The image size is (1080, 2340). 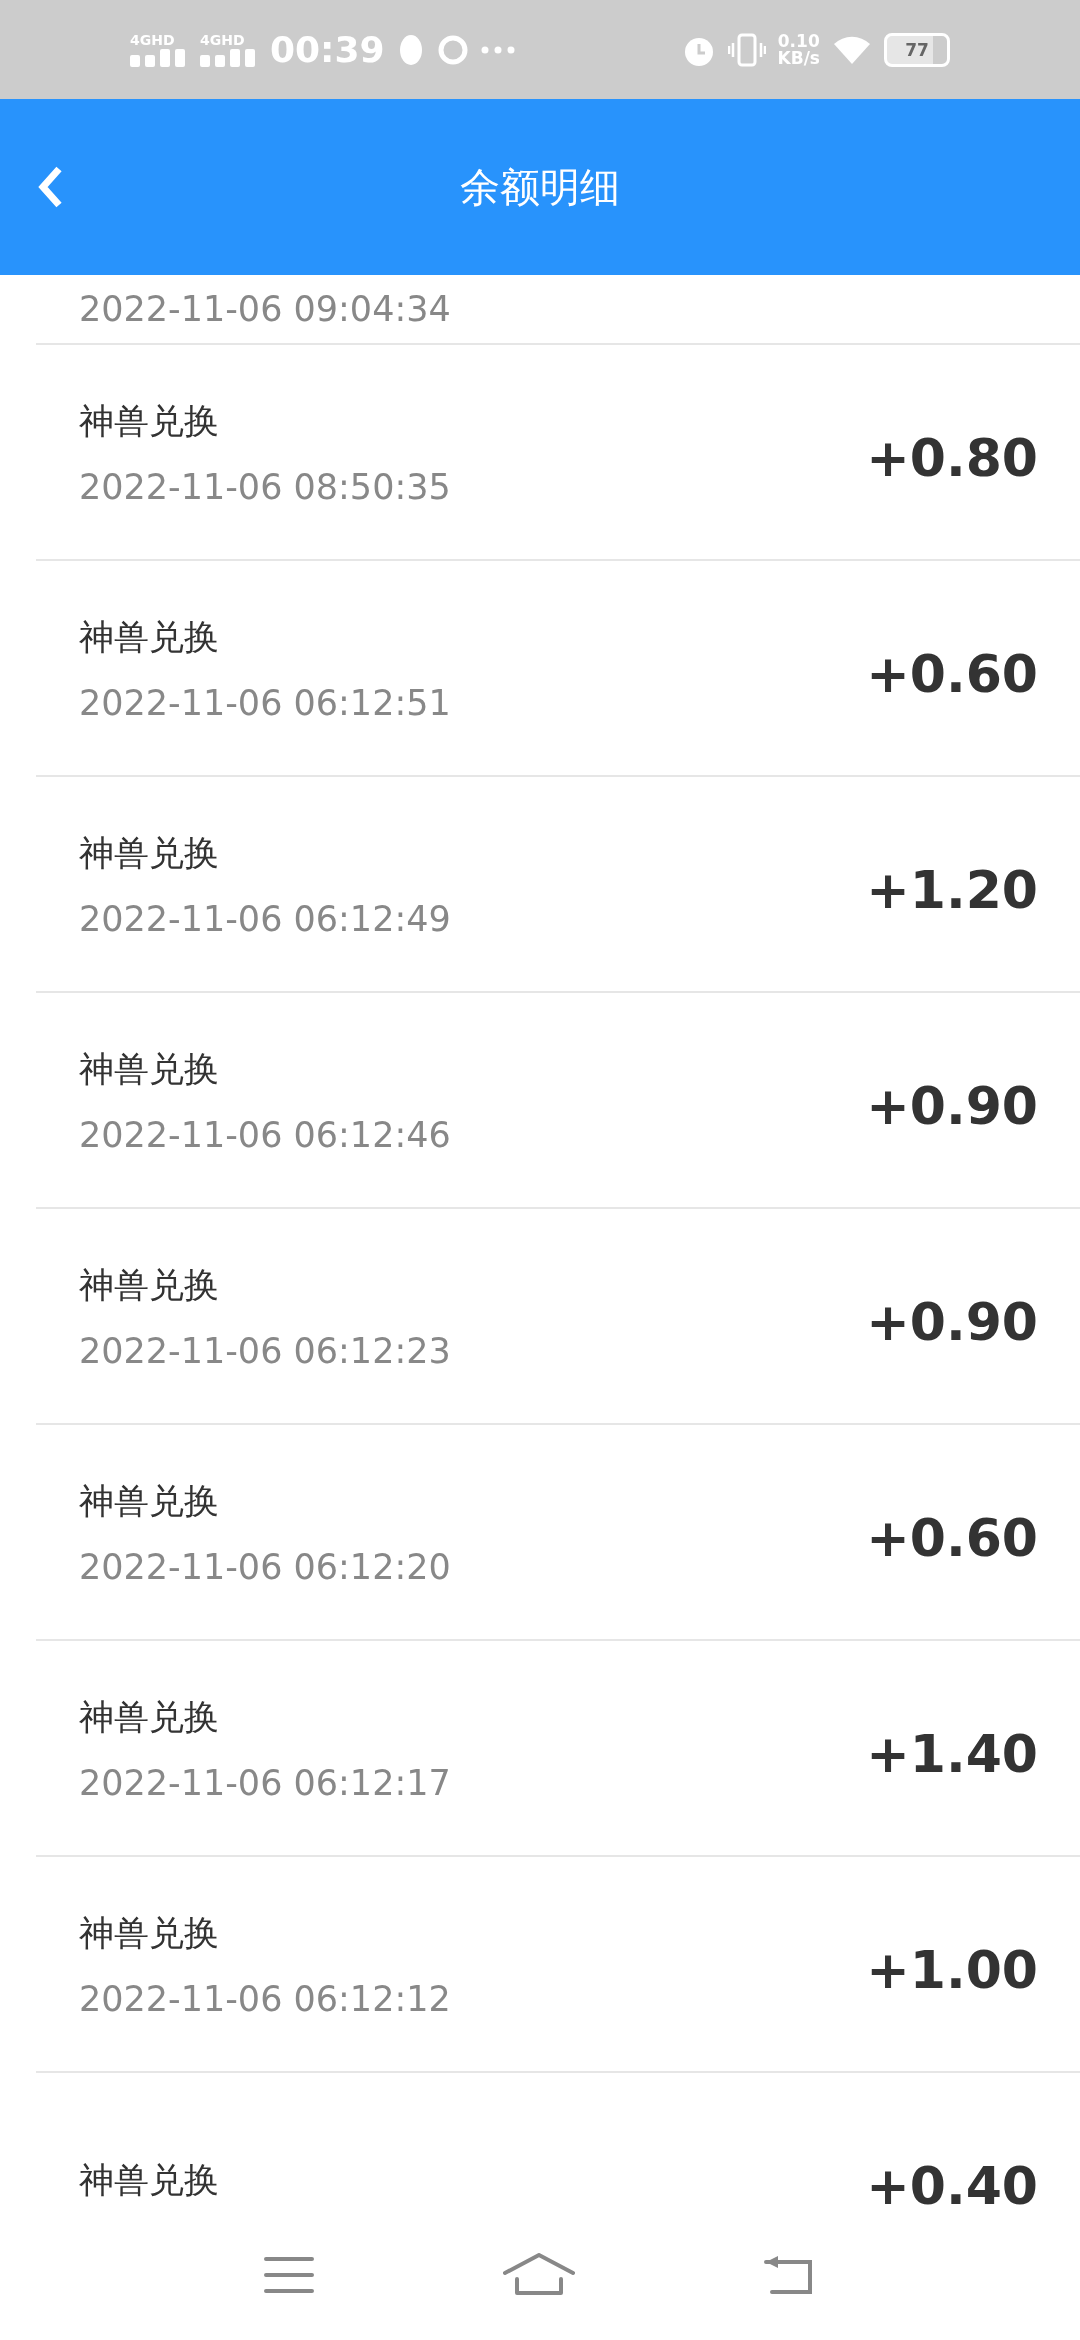 What do you see at coordinates (265, 1998) in the screenshot?
I see `record-time: 2022-11-06 06:12:12` at bounding box center [265, 1998].